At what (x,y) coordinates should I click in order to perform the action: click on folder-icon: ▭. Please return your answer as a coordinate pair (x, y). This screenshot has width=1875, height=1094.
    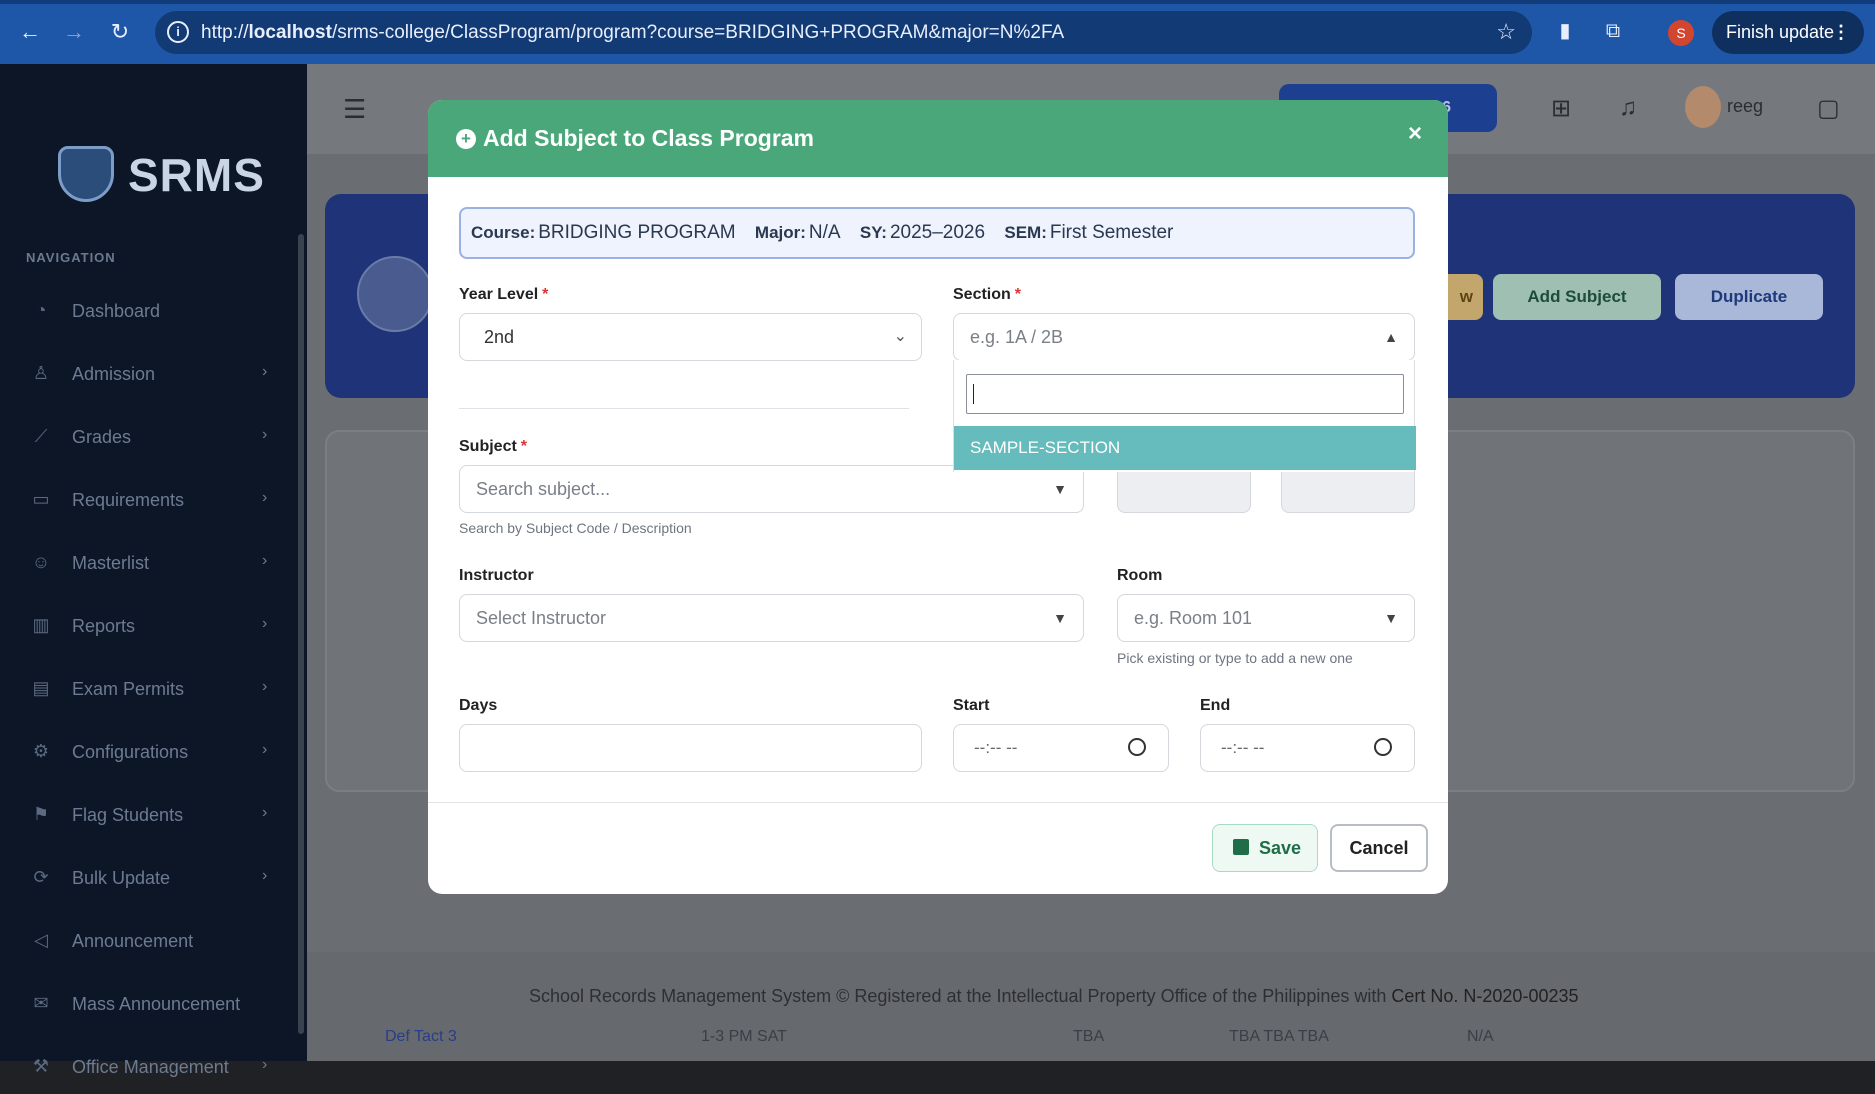
    Looking at the image, I should click on (41, 499).